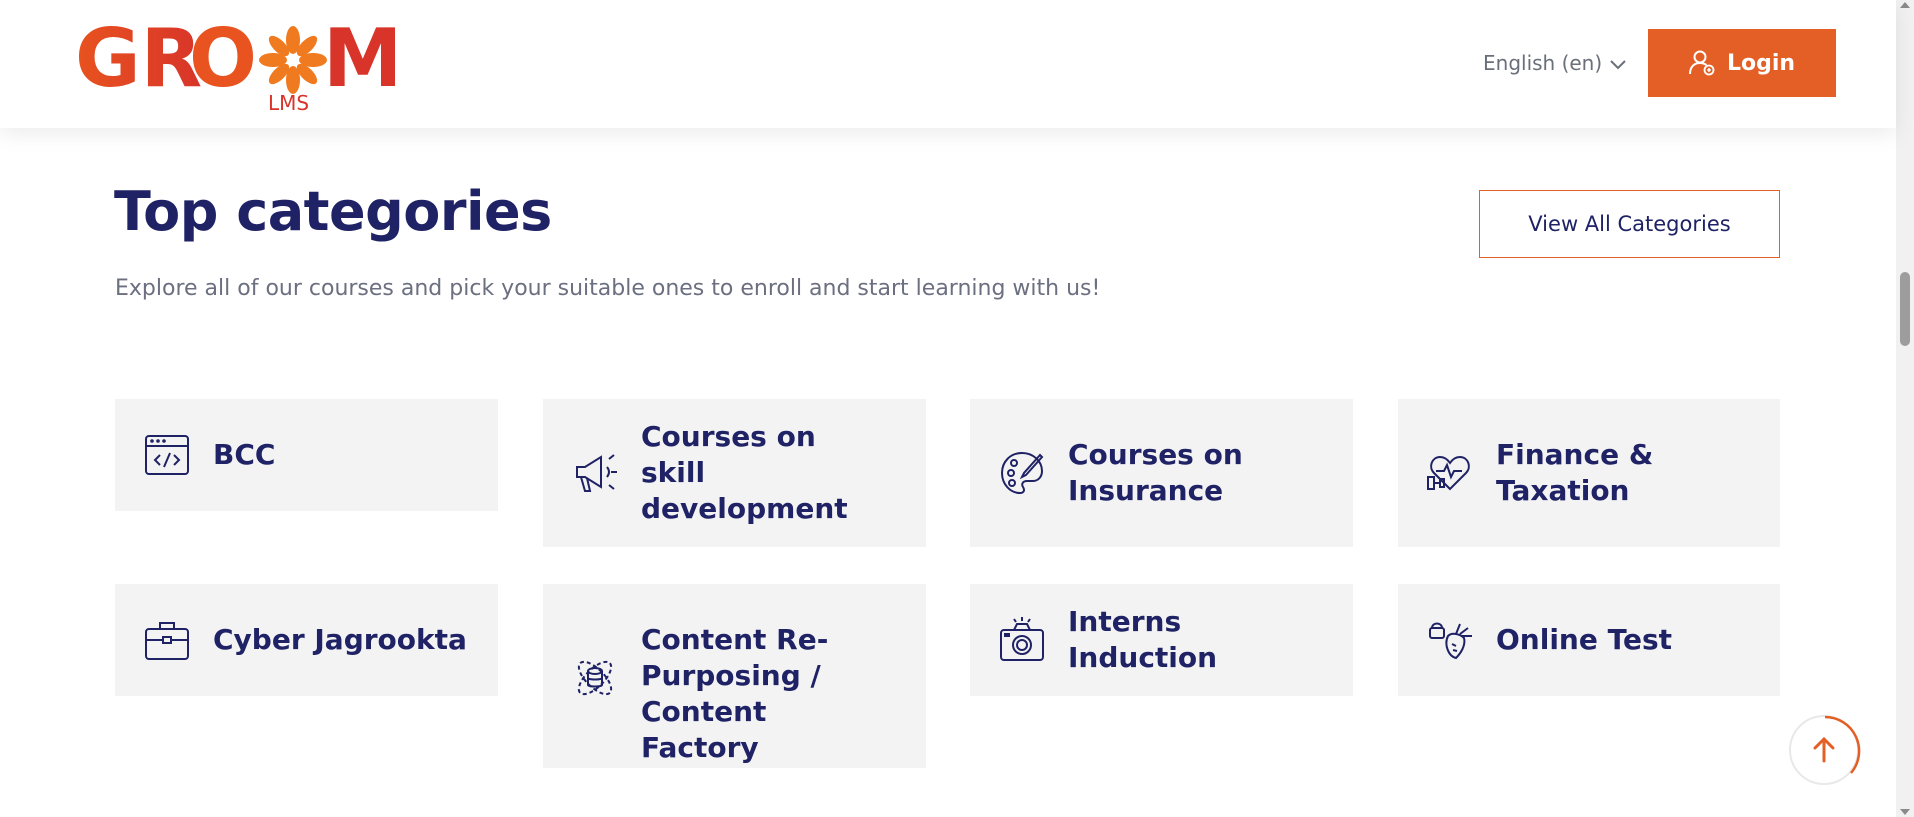  Describe the element at coordinates (167, 455) in the screenshot. I see `code-window-icon` at that location.